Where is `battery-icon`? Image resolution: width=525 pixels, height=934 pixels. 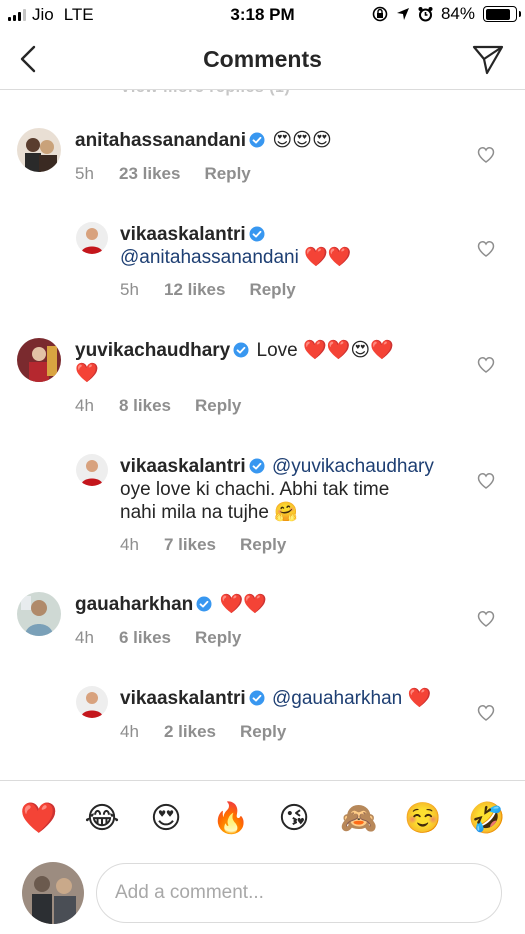
battery-icon is located at coordinates (502, 14).